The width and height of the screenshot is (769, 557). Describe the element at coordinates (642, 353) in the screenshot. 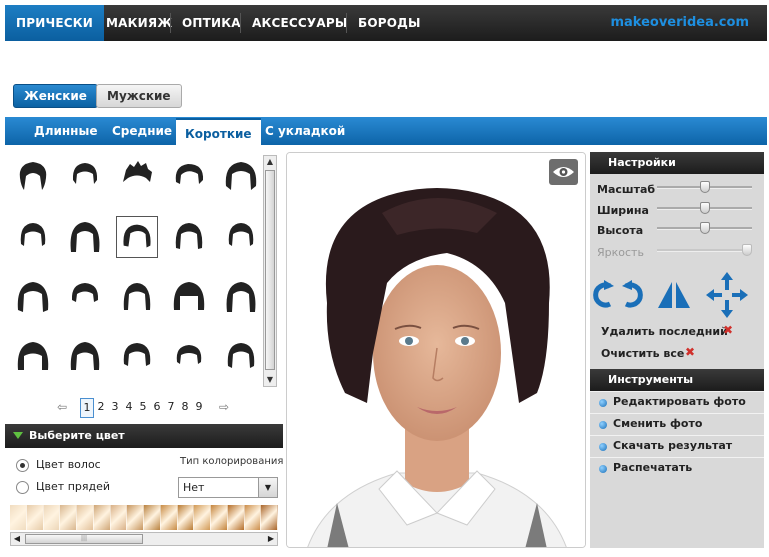

I see `clear-all-button: Очистить все` at that location.